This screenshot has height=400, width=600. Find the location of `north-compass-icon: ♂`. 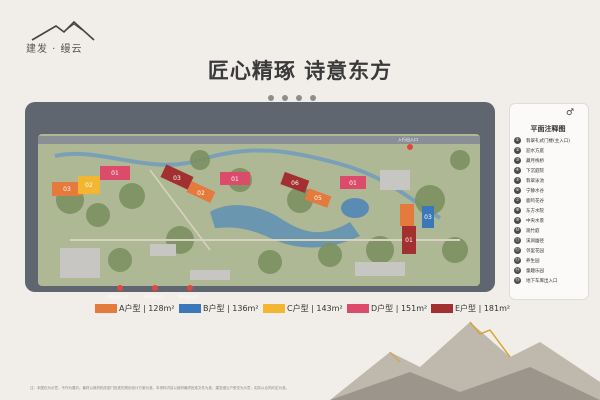

north-compass-icon: ♂ is located at coordinates (570, 113).